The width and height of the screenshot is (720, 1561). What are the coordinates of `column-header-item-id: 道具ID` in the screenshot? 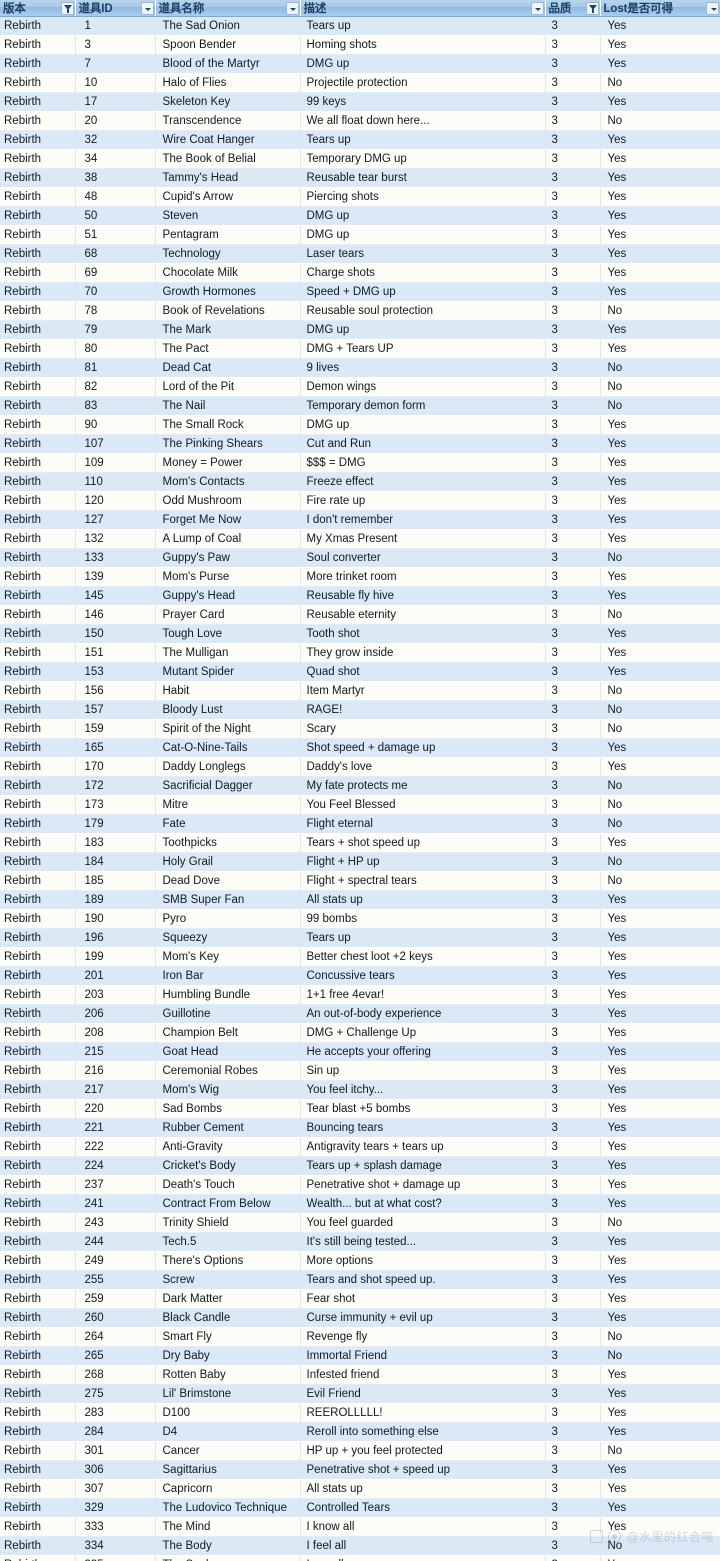 It's located at (115, 8).